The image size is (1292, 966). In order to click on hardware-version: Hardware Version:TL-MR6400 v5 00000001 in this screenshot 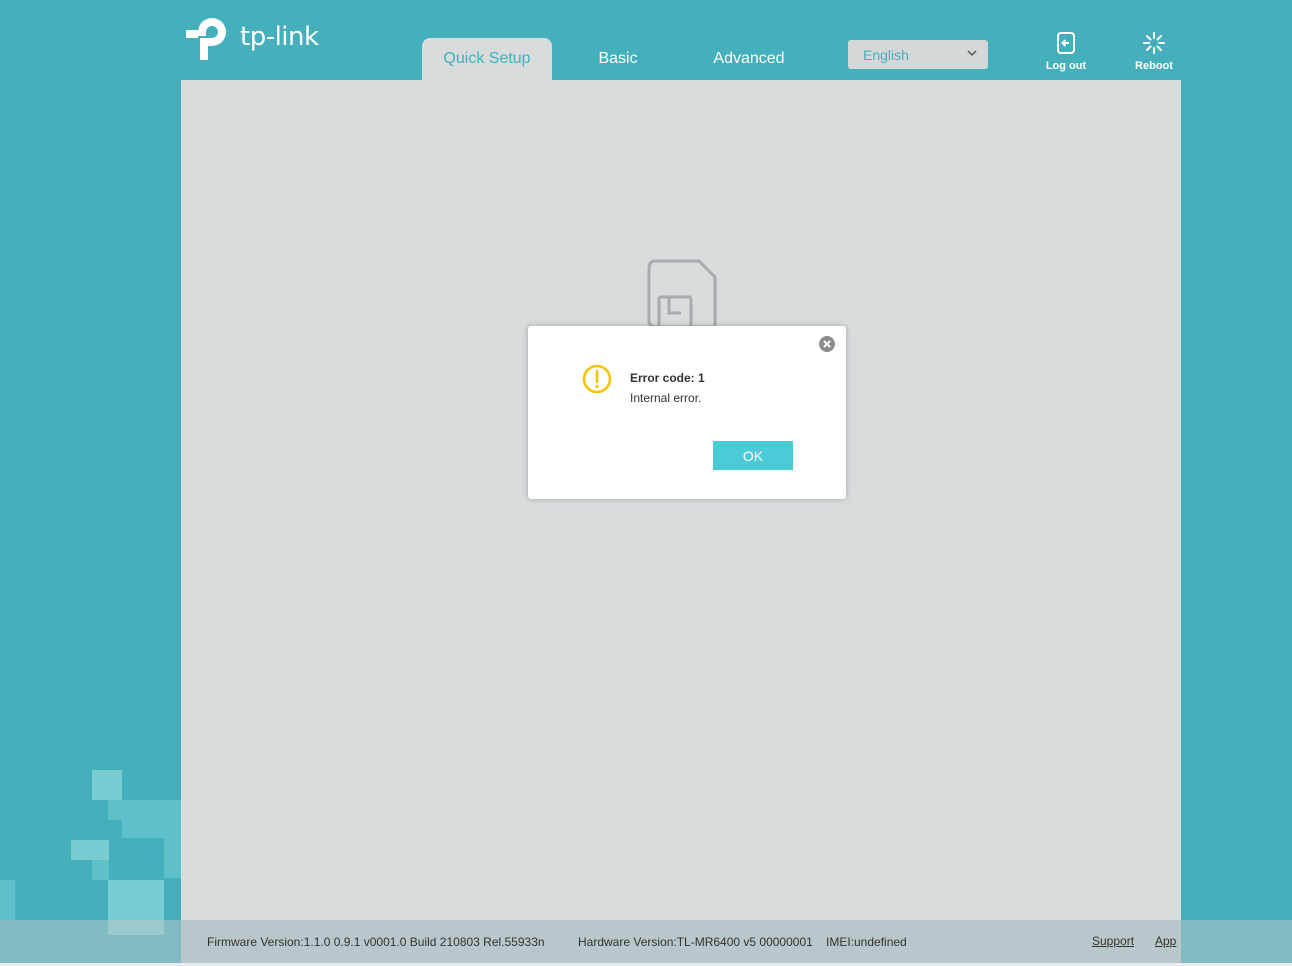, I will do `click(695, 942)`.